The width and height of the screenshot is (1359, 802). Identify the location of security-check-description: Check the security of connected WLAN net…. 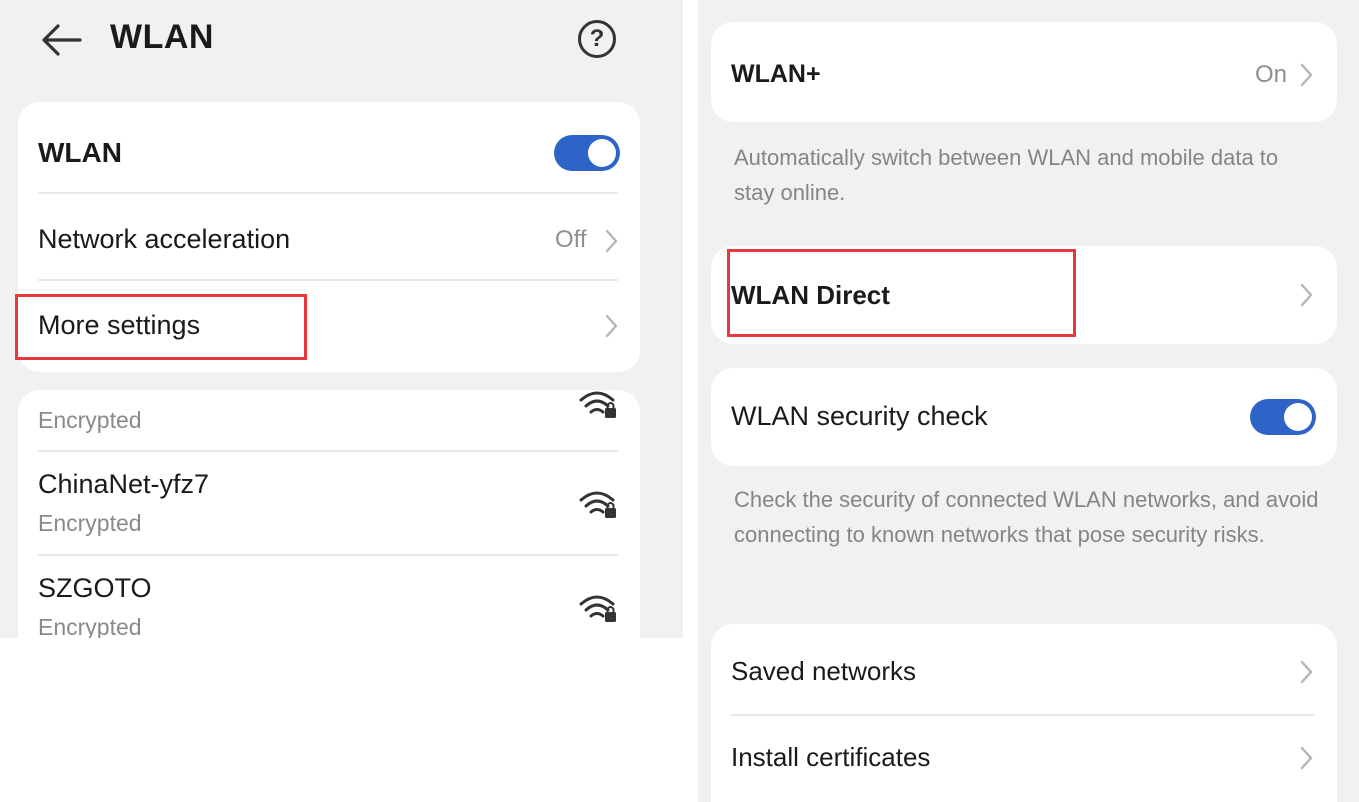
(1026, 517).